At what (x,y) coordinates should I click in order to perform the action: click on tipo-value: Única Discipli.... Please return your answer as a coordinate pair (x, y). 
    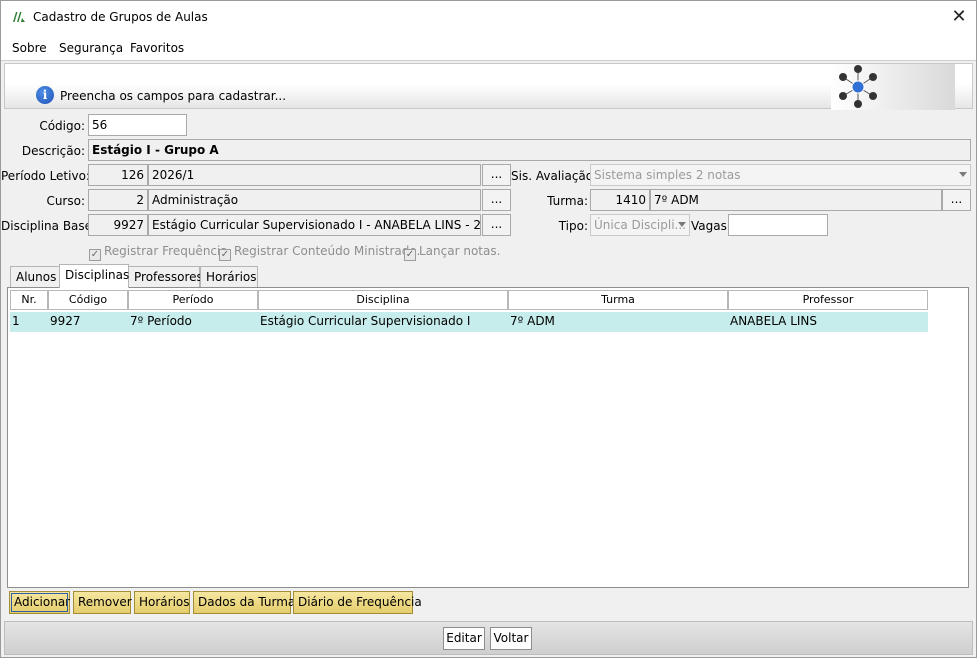
    Looking at the image, I should click on (640, 225).